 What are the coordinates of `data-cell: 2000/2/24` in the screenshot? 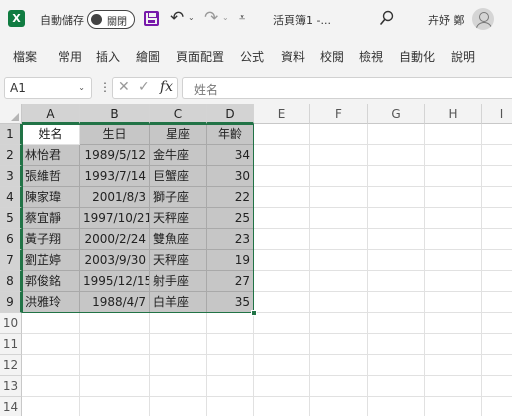 It's located at (115, 239).